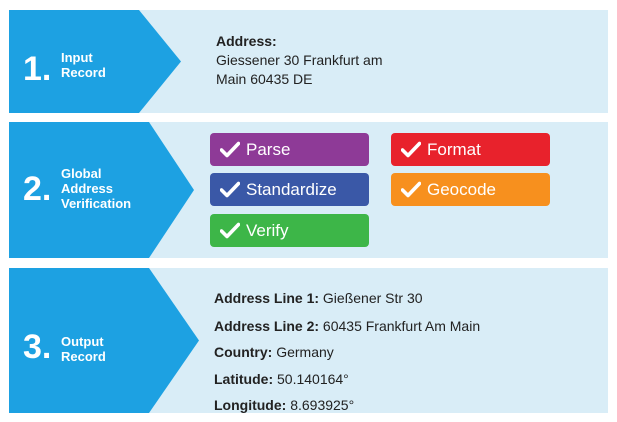 The width and height of the screenshot is (617, 422). What do you see at coordinates (454, 149) in the screenshot?
I see `format-label: Format` at bounding box center [454, 149].